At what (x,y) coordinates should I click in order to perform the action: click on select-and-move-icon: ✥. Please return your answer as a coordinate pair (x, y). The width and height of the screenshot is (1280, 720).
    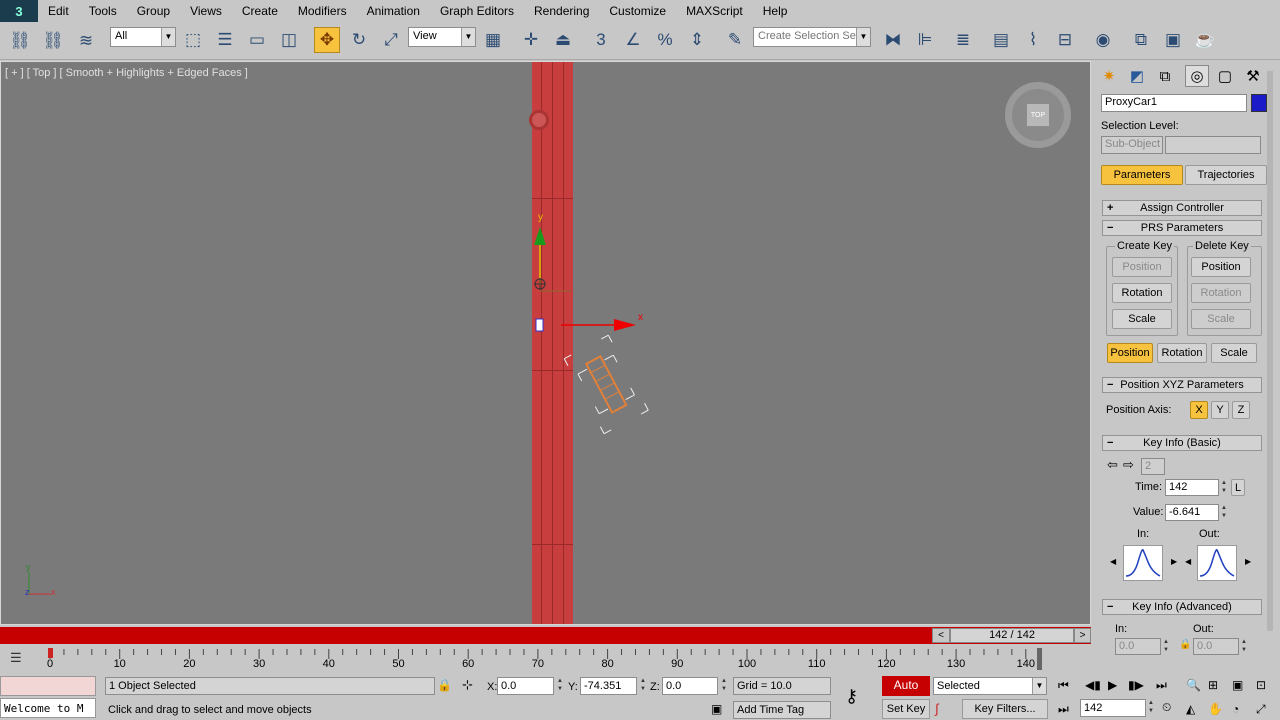
    Looking at the image, I should click on (327, 40).